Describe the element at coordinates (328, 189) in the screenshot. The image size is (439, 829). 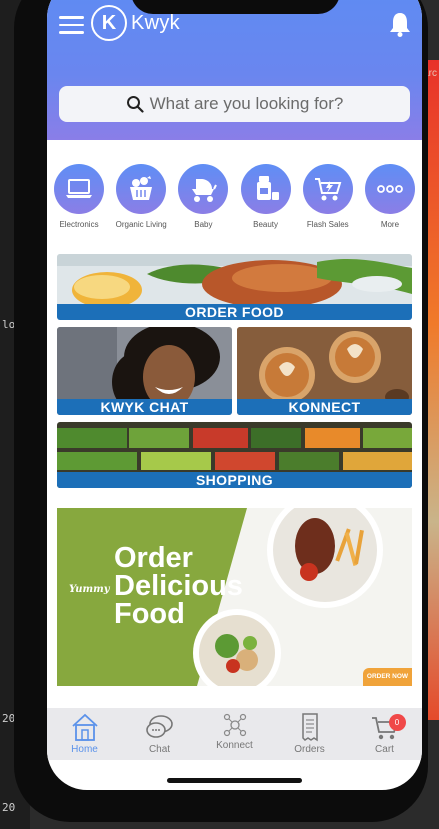
I see `cart-flash-icon` at that location.